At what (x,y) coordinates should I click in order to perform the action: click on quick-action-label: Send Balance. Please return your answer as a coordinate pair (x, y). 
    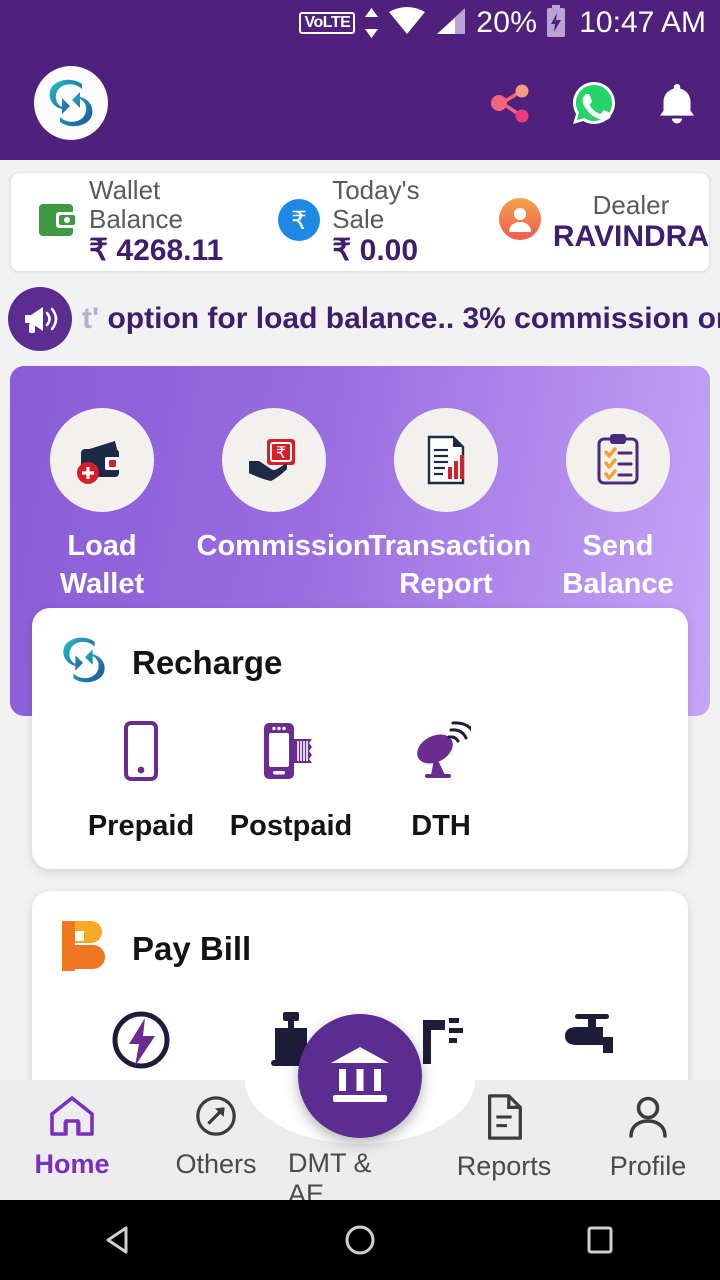
    Looking at the image, I should click on (618, 565).